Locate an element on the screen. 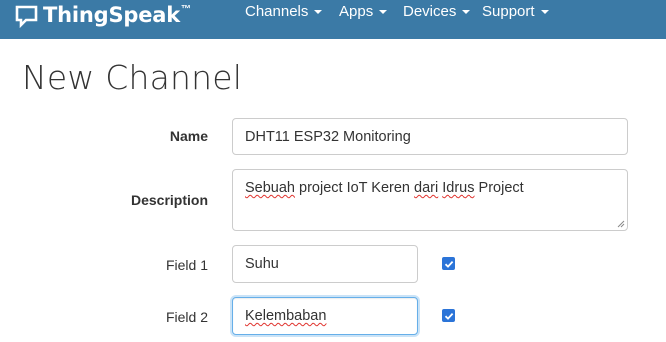 Image resolution: width=666 pixels, height=342 pixels. nav-support: Support is located at coordinates (515, 12).